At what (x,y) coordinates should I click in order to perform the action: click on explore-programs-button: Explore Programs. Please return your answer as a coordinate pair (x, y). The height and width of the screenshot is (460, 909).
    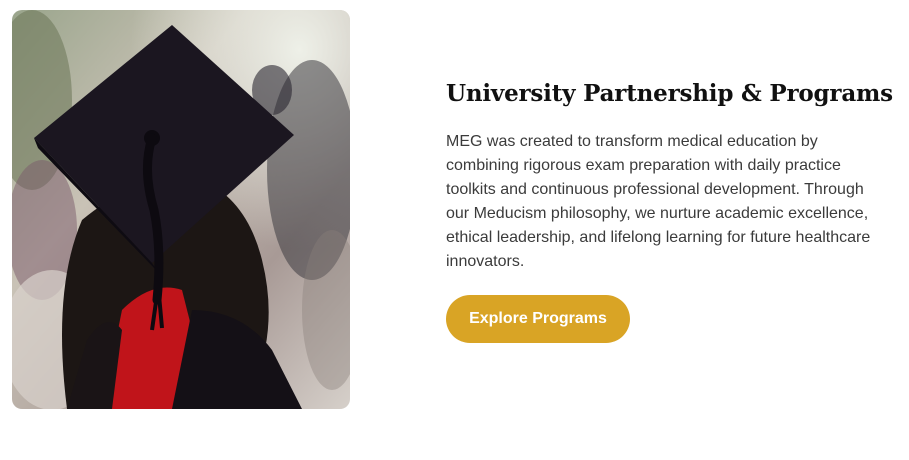
    Looking at the image, I should click on (538, 319).